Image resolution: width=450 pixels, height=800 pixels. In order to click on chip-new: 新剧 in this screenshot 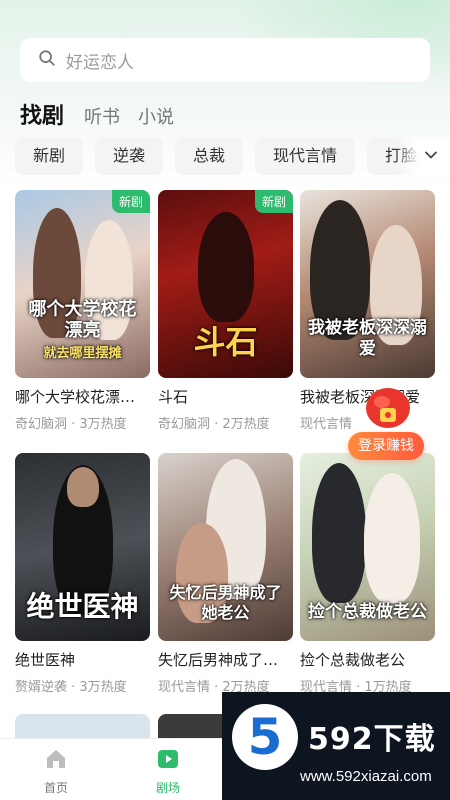, I will do `click(49, 156)`.